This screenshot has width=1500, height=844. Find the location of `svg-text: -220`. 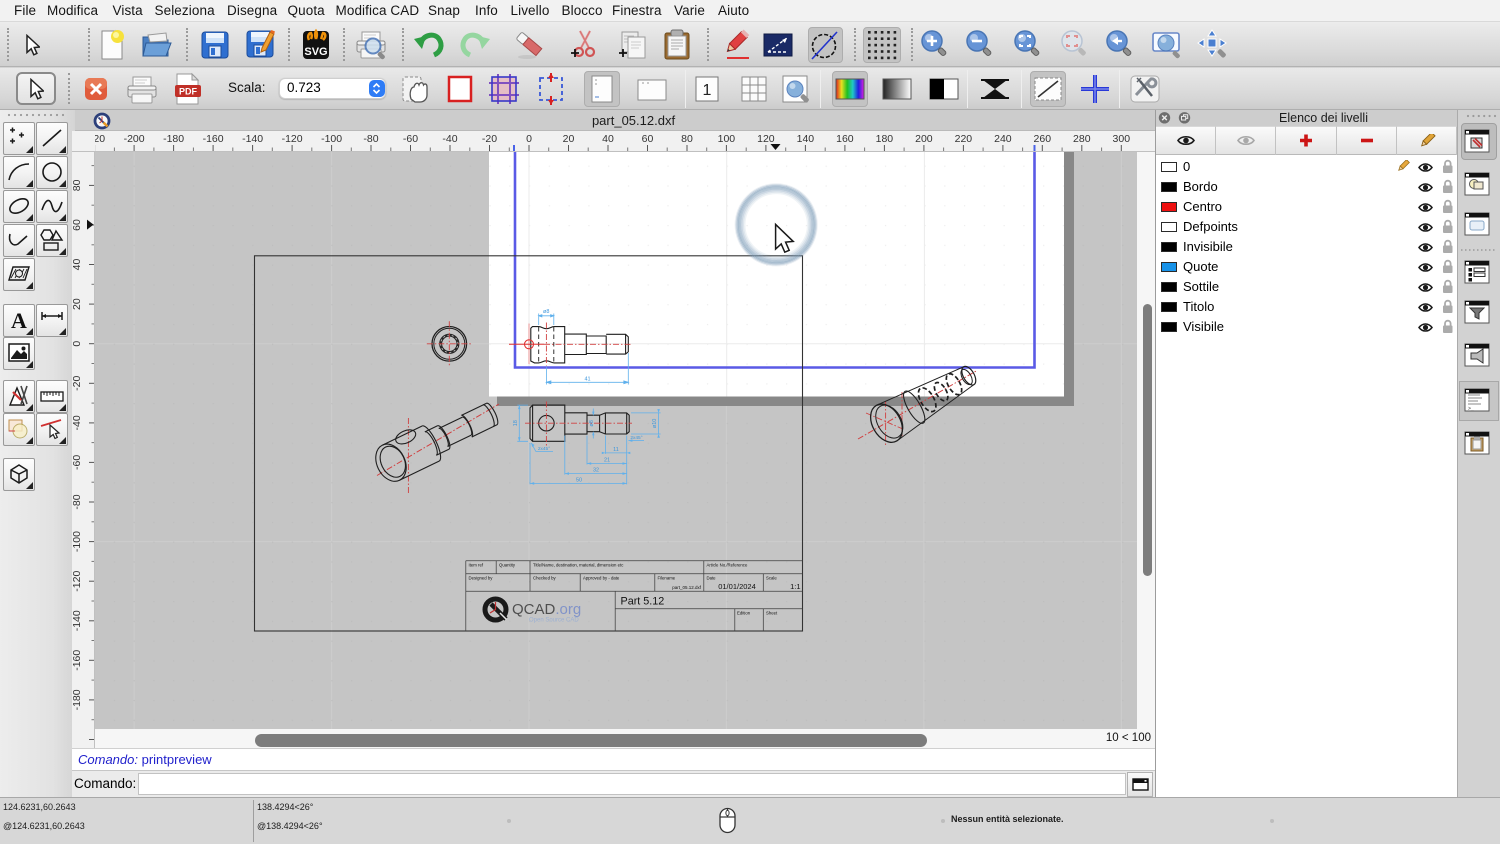

svg-text: -220 is located at coordinates (100, 139).